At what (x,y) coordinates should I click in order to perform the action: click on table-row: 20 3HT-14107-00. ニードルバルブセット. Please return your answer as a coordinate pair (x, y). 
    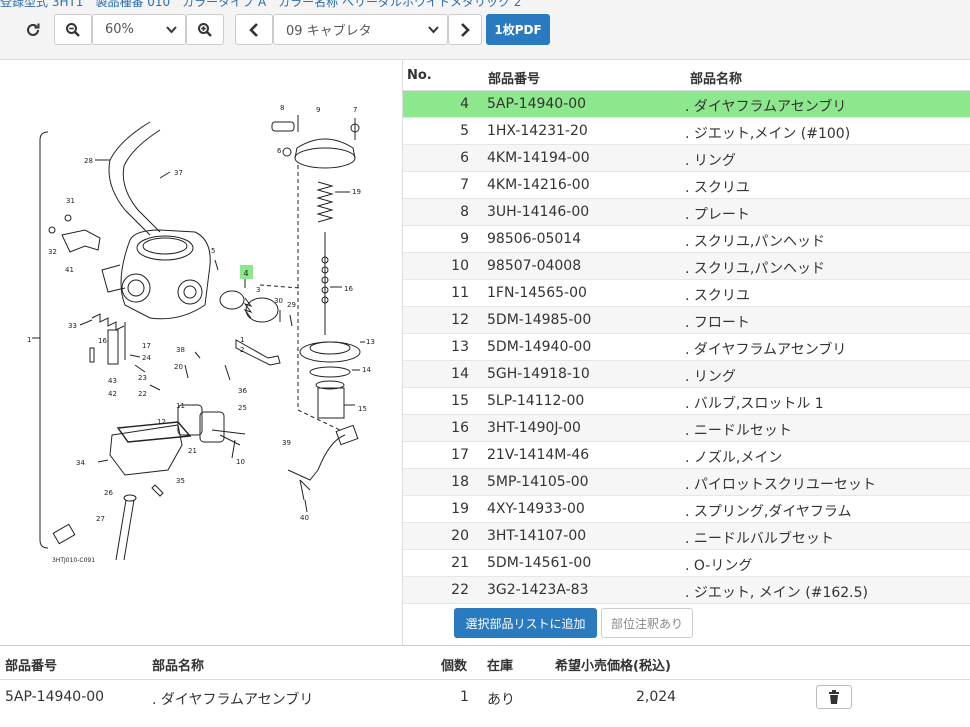
    Looking at the image, I should click on (686, 536).